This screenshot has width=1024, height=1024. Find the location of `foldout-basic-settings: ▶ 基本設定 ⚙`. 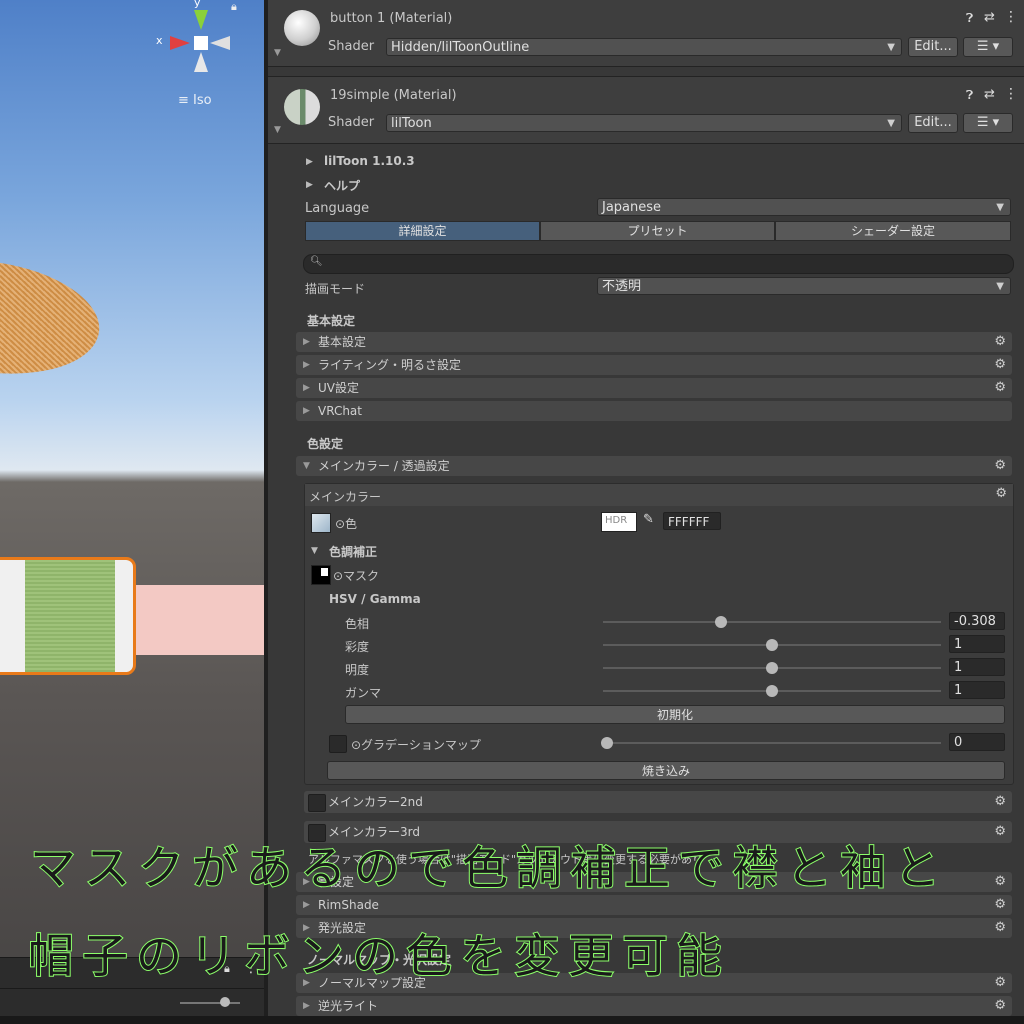

foldout-basic-settings: ▶ 基本設定 ⚙ is located at coordinates (654, 342).